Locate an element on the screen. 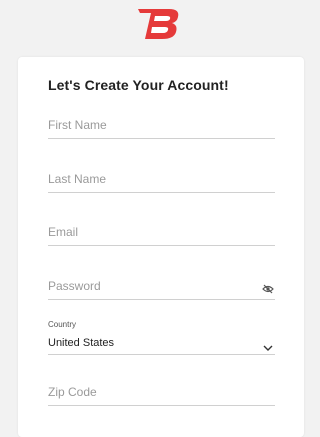  last-name-field: Last Name is located at coordinates (161, 181).